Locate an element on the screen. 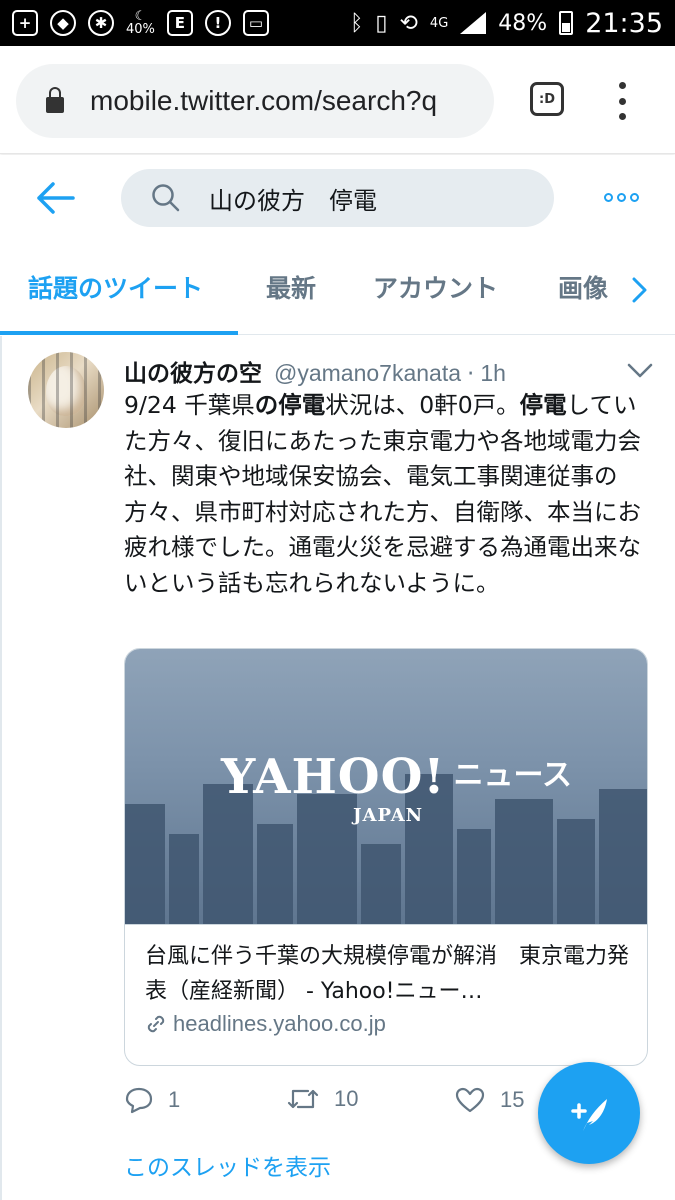 This screenshot has width=675, height=1200. news-icon: E is located at coordinates (179, 23).